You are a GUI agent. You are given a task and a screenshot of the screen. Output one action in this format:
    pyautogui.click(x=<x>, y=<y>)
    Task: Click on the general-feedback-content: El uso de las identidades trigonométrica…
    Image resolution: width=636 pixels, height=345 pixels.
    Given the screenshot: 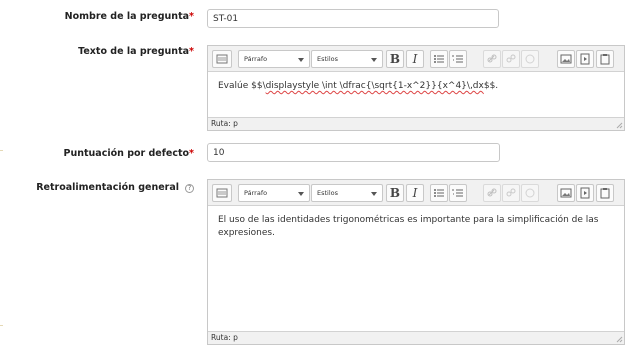 What is the action you would take?
    pyautogui.click(x=416, y=227)
    